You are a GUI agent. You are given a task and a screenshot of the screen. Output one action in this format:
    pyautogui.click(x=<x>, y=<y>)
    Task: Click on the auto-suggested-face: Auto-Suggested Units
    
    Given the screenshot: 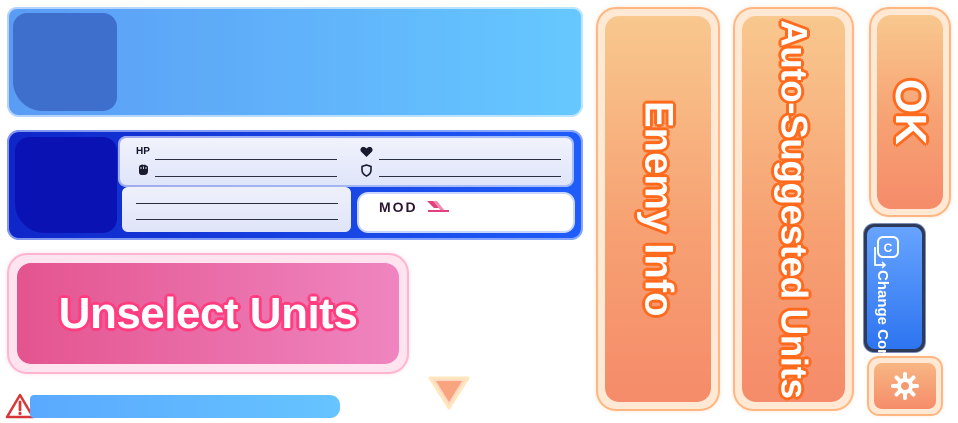 What is the action you would take?
    pyautogui.click(x=793, y=209)
    